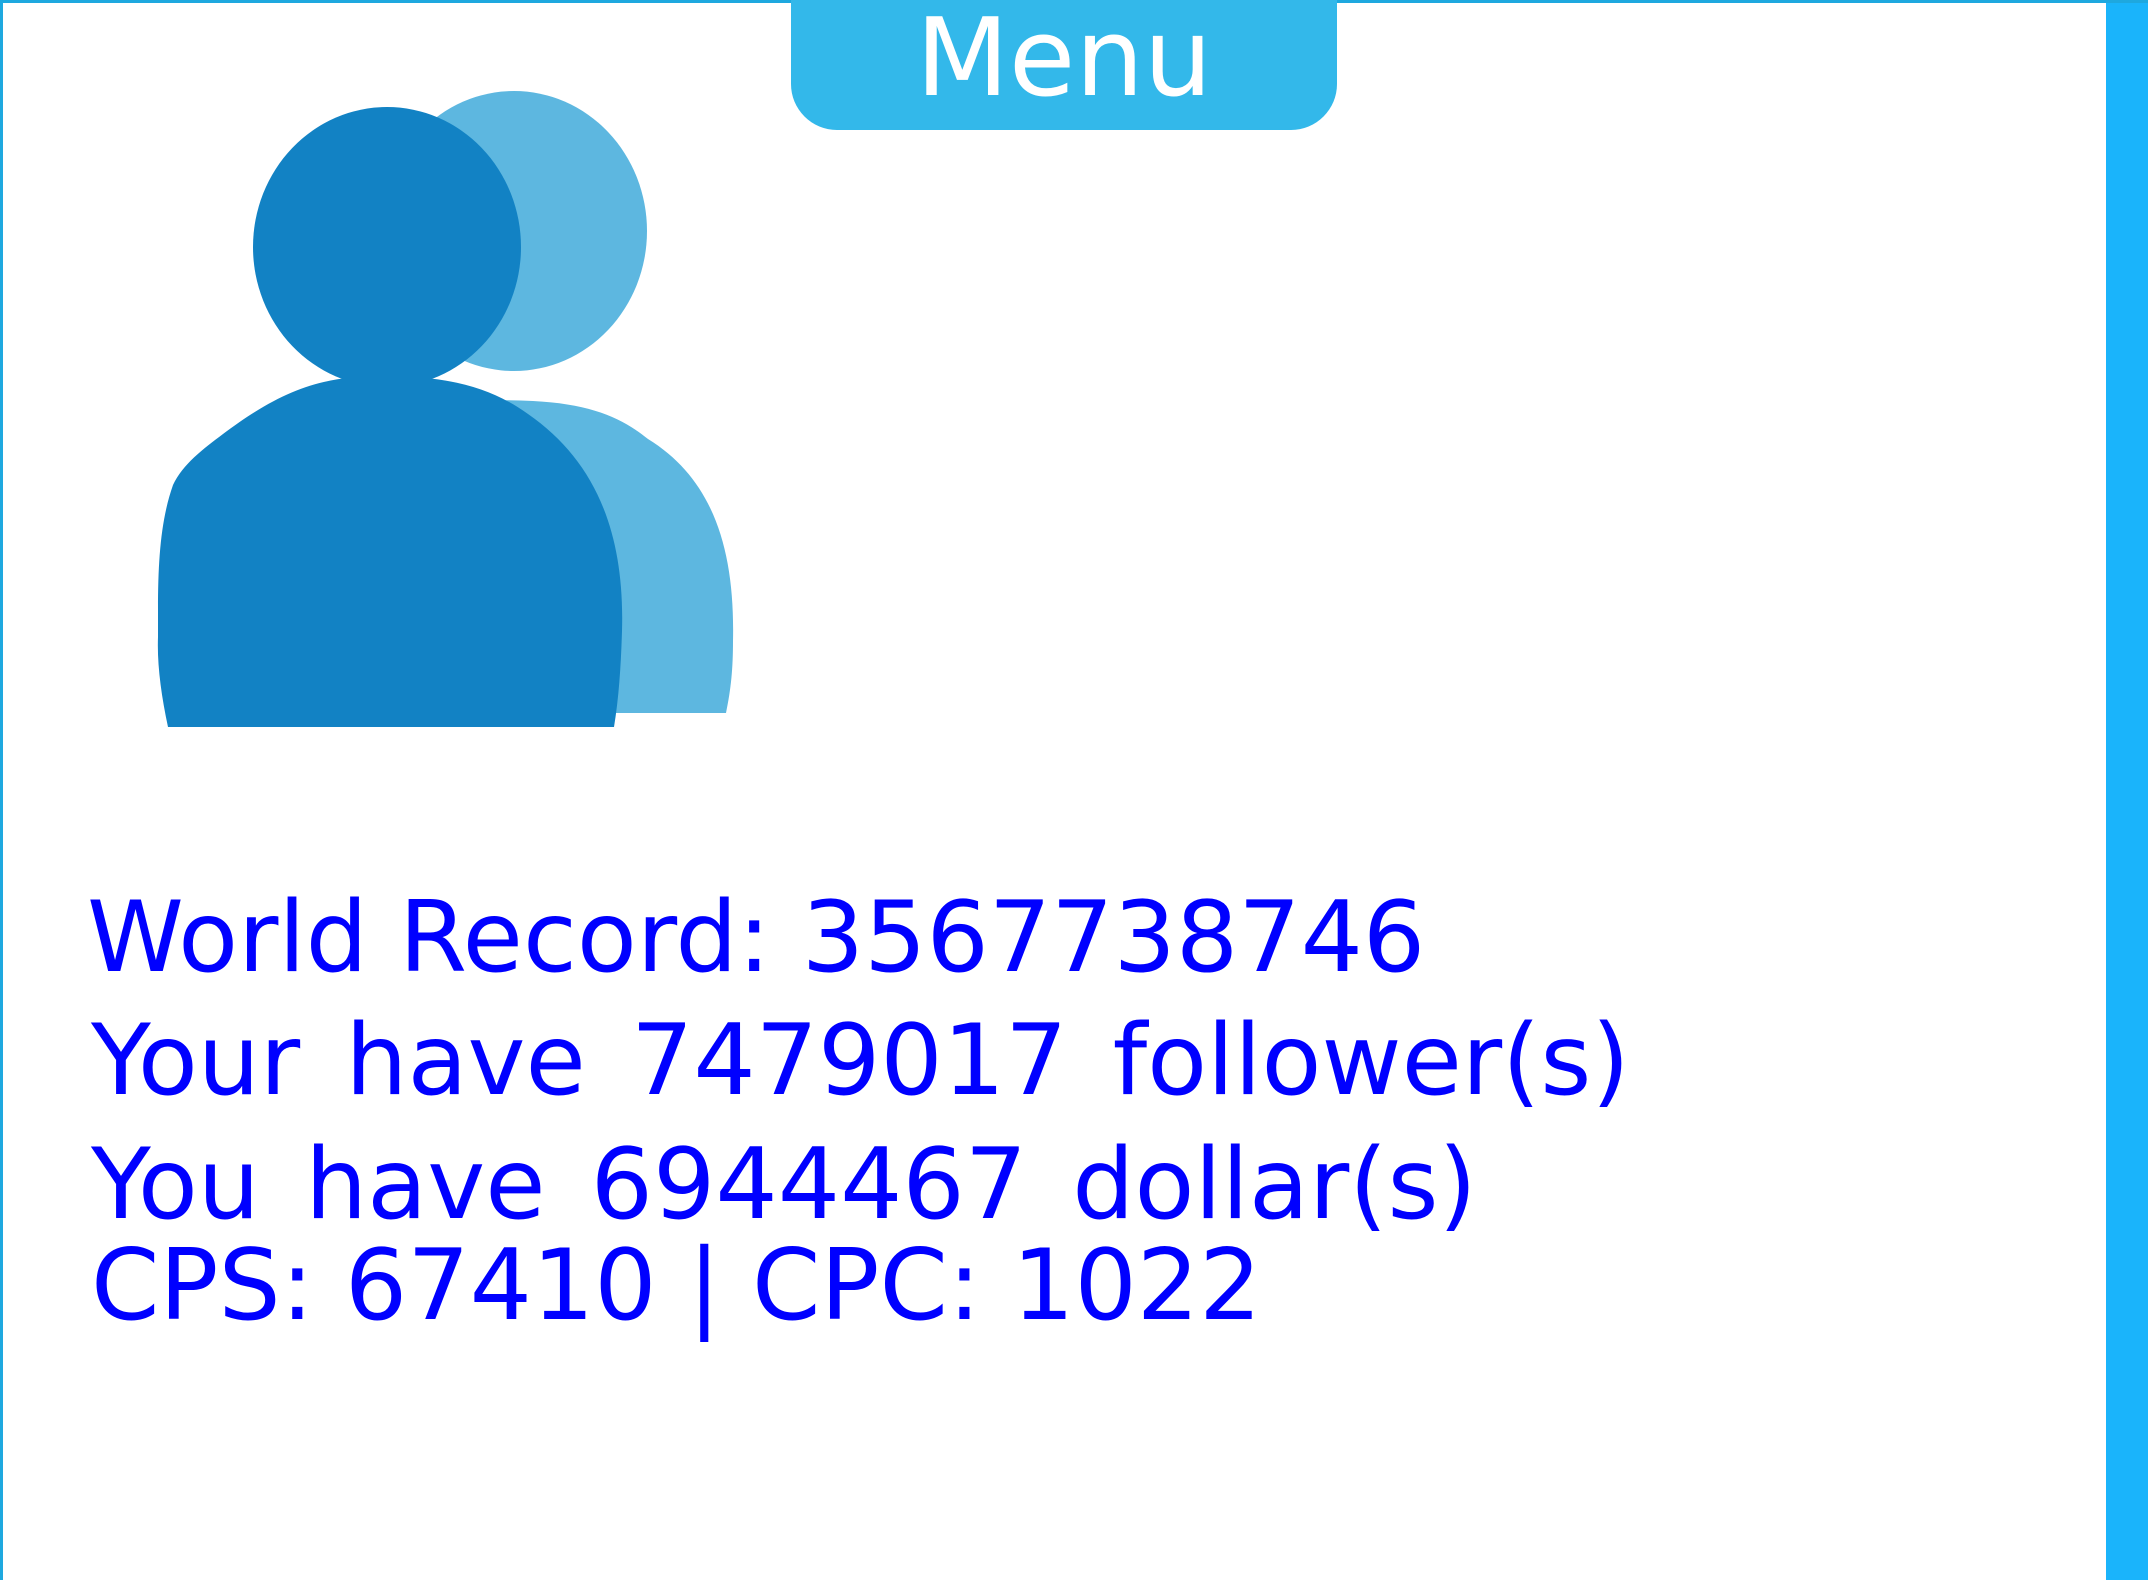 The width and height of the screenshot is (2148, 1580). Describe the element at coordinates (1064, 65) in the screenshot. I see `menu-button: Menu` at that location.